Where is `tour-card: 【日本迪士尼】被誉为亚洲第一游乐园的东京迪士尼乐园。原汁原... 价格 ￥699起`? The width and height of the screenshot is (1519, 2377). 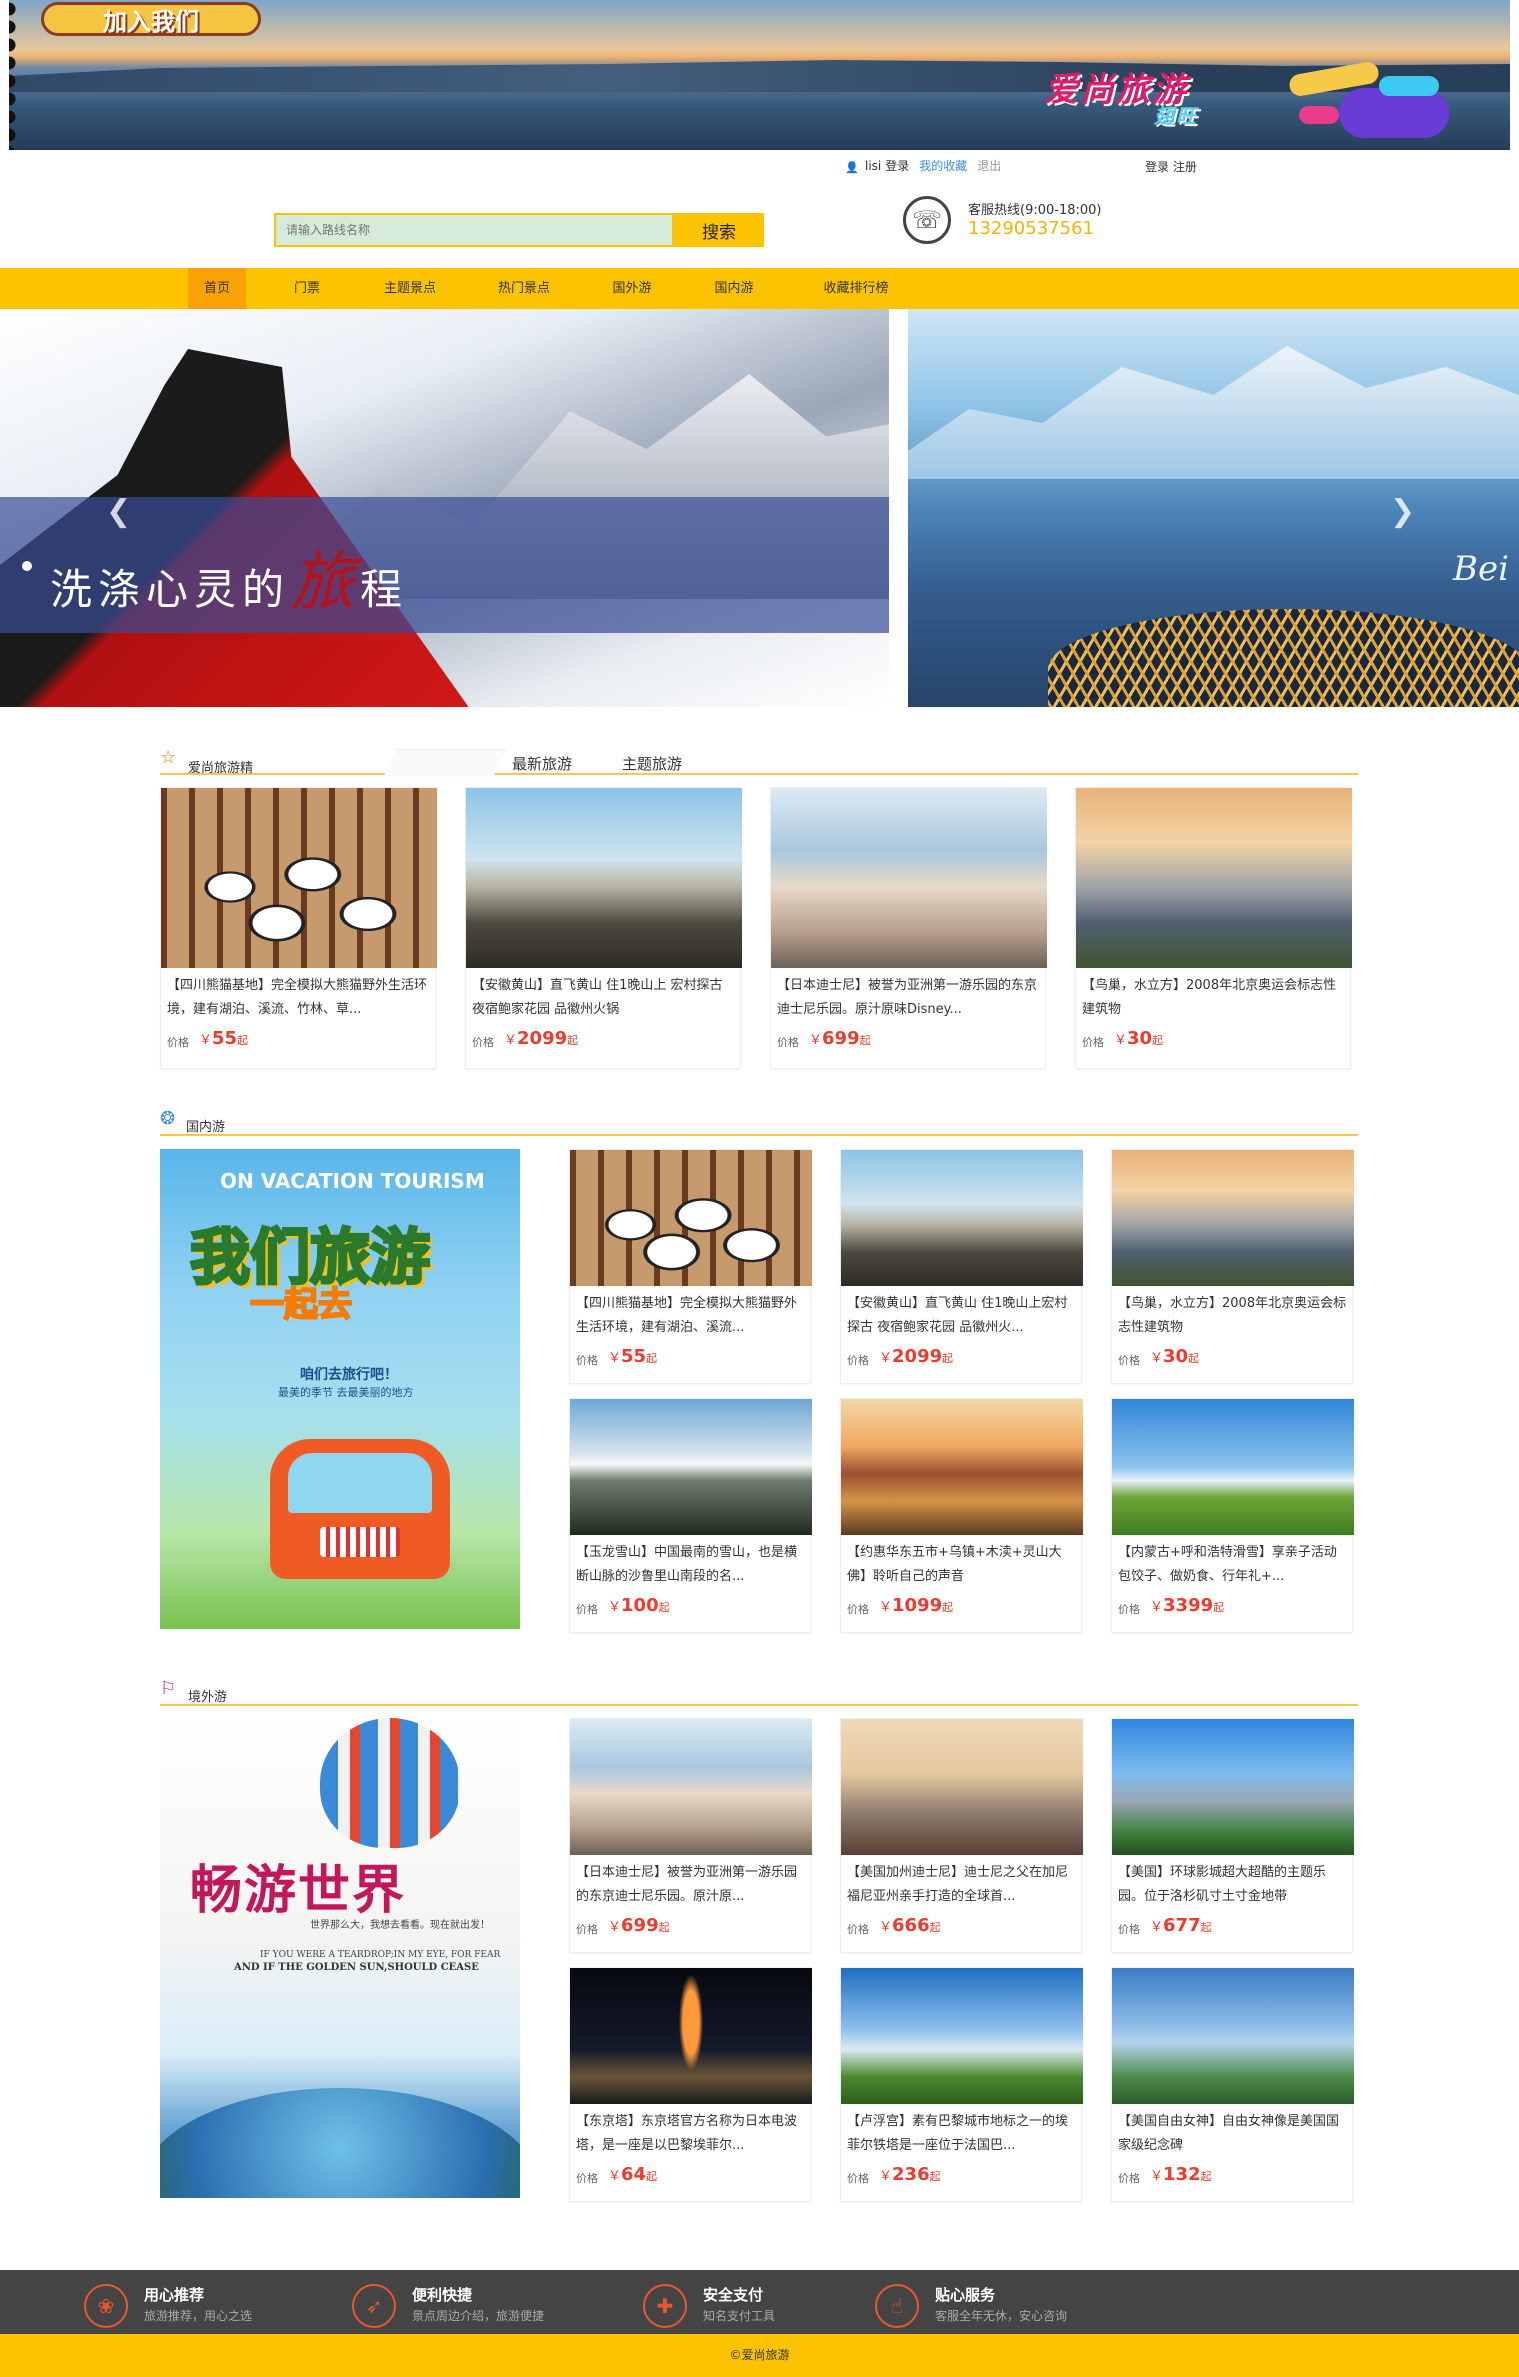
tour-card: 【日本迪士尼】被誉为亚洲第一游乐园的东京迪士尼乐园。原汁原... 价格 ￥699起 is located at coordinates (690, 1835).